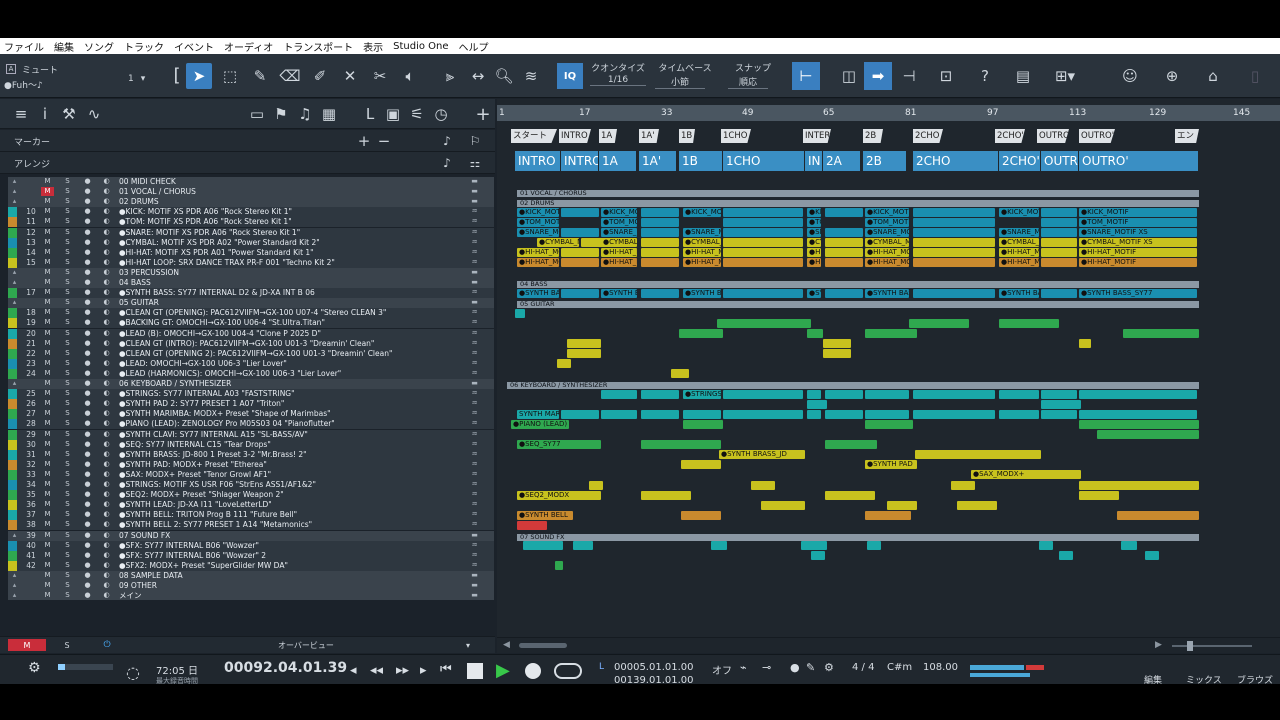 Image resolution: width=1280 pixels, height=720 pixels. I want to click on grid-menu-icon: ⊞▾, so click(1065, 76).